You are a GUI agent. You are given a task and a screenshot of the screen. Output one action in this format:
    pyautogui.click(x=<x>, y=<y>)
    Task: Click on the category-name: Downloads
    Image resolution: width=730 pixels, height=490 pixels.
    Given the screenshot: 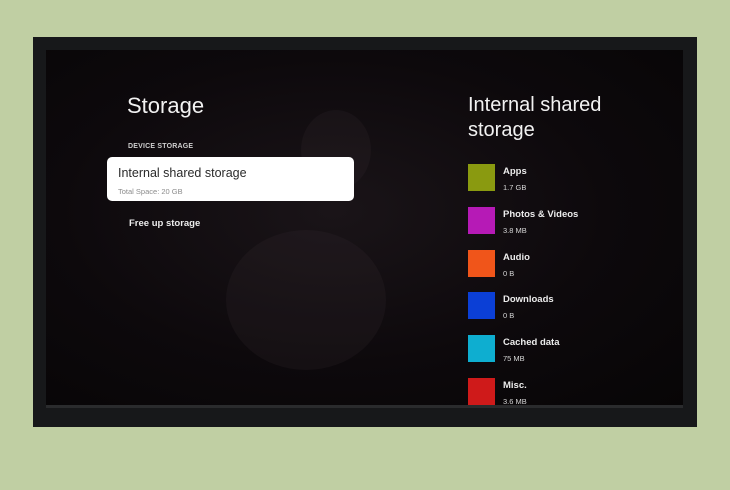 What is the action you would take?
    pyautogui.click(x=528, y=300)
    